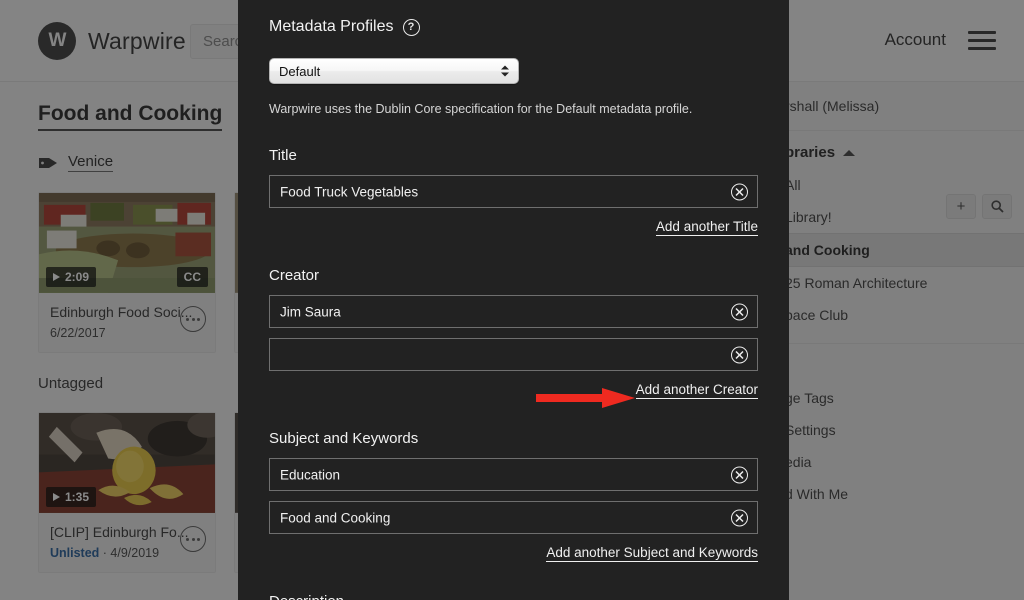 The image size is (1024, 600). Describe the element at coordinates (897, 150) in the screenshot. I see `sidebar-libraries-header: braries` at that location.